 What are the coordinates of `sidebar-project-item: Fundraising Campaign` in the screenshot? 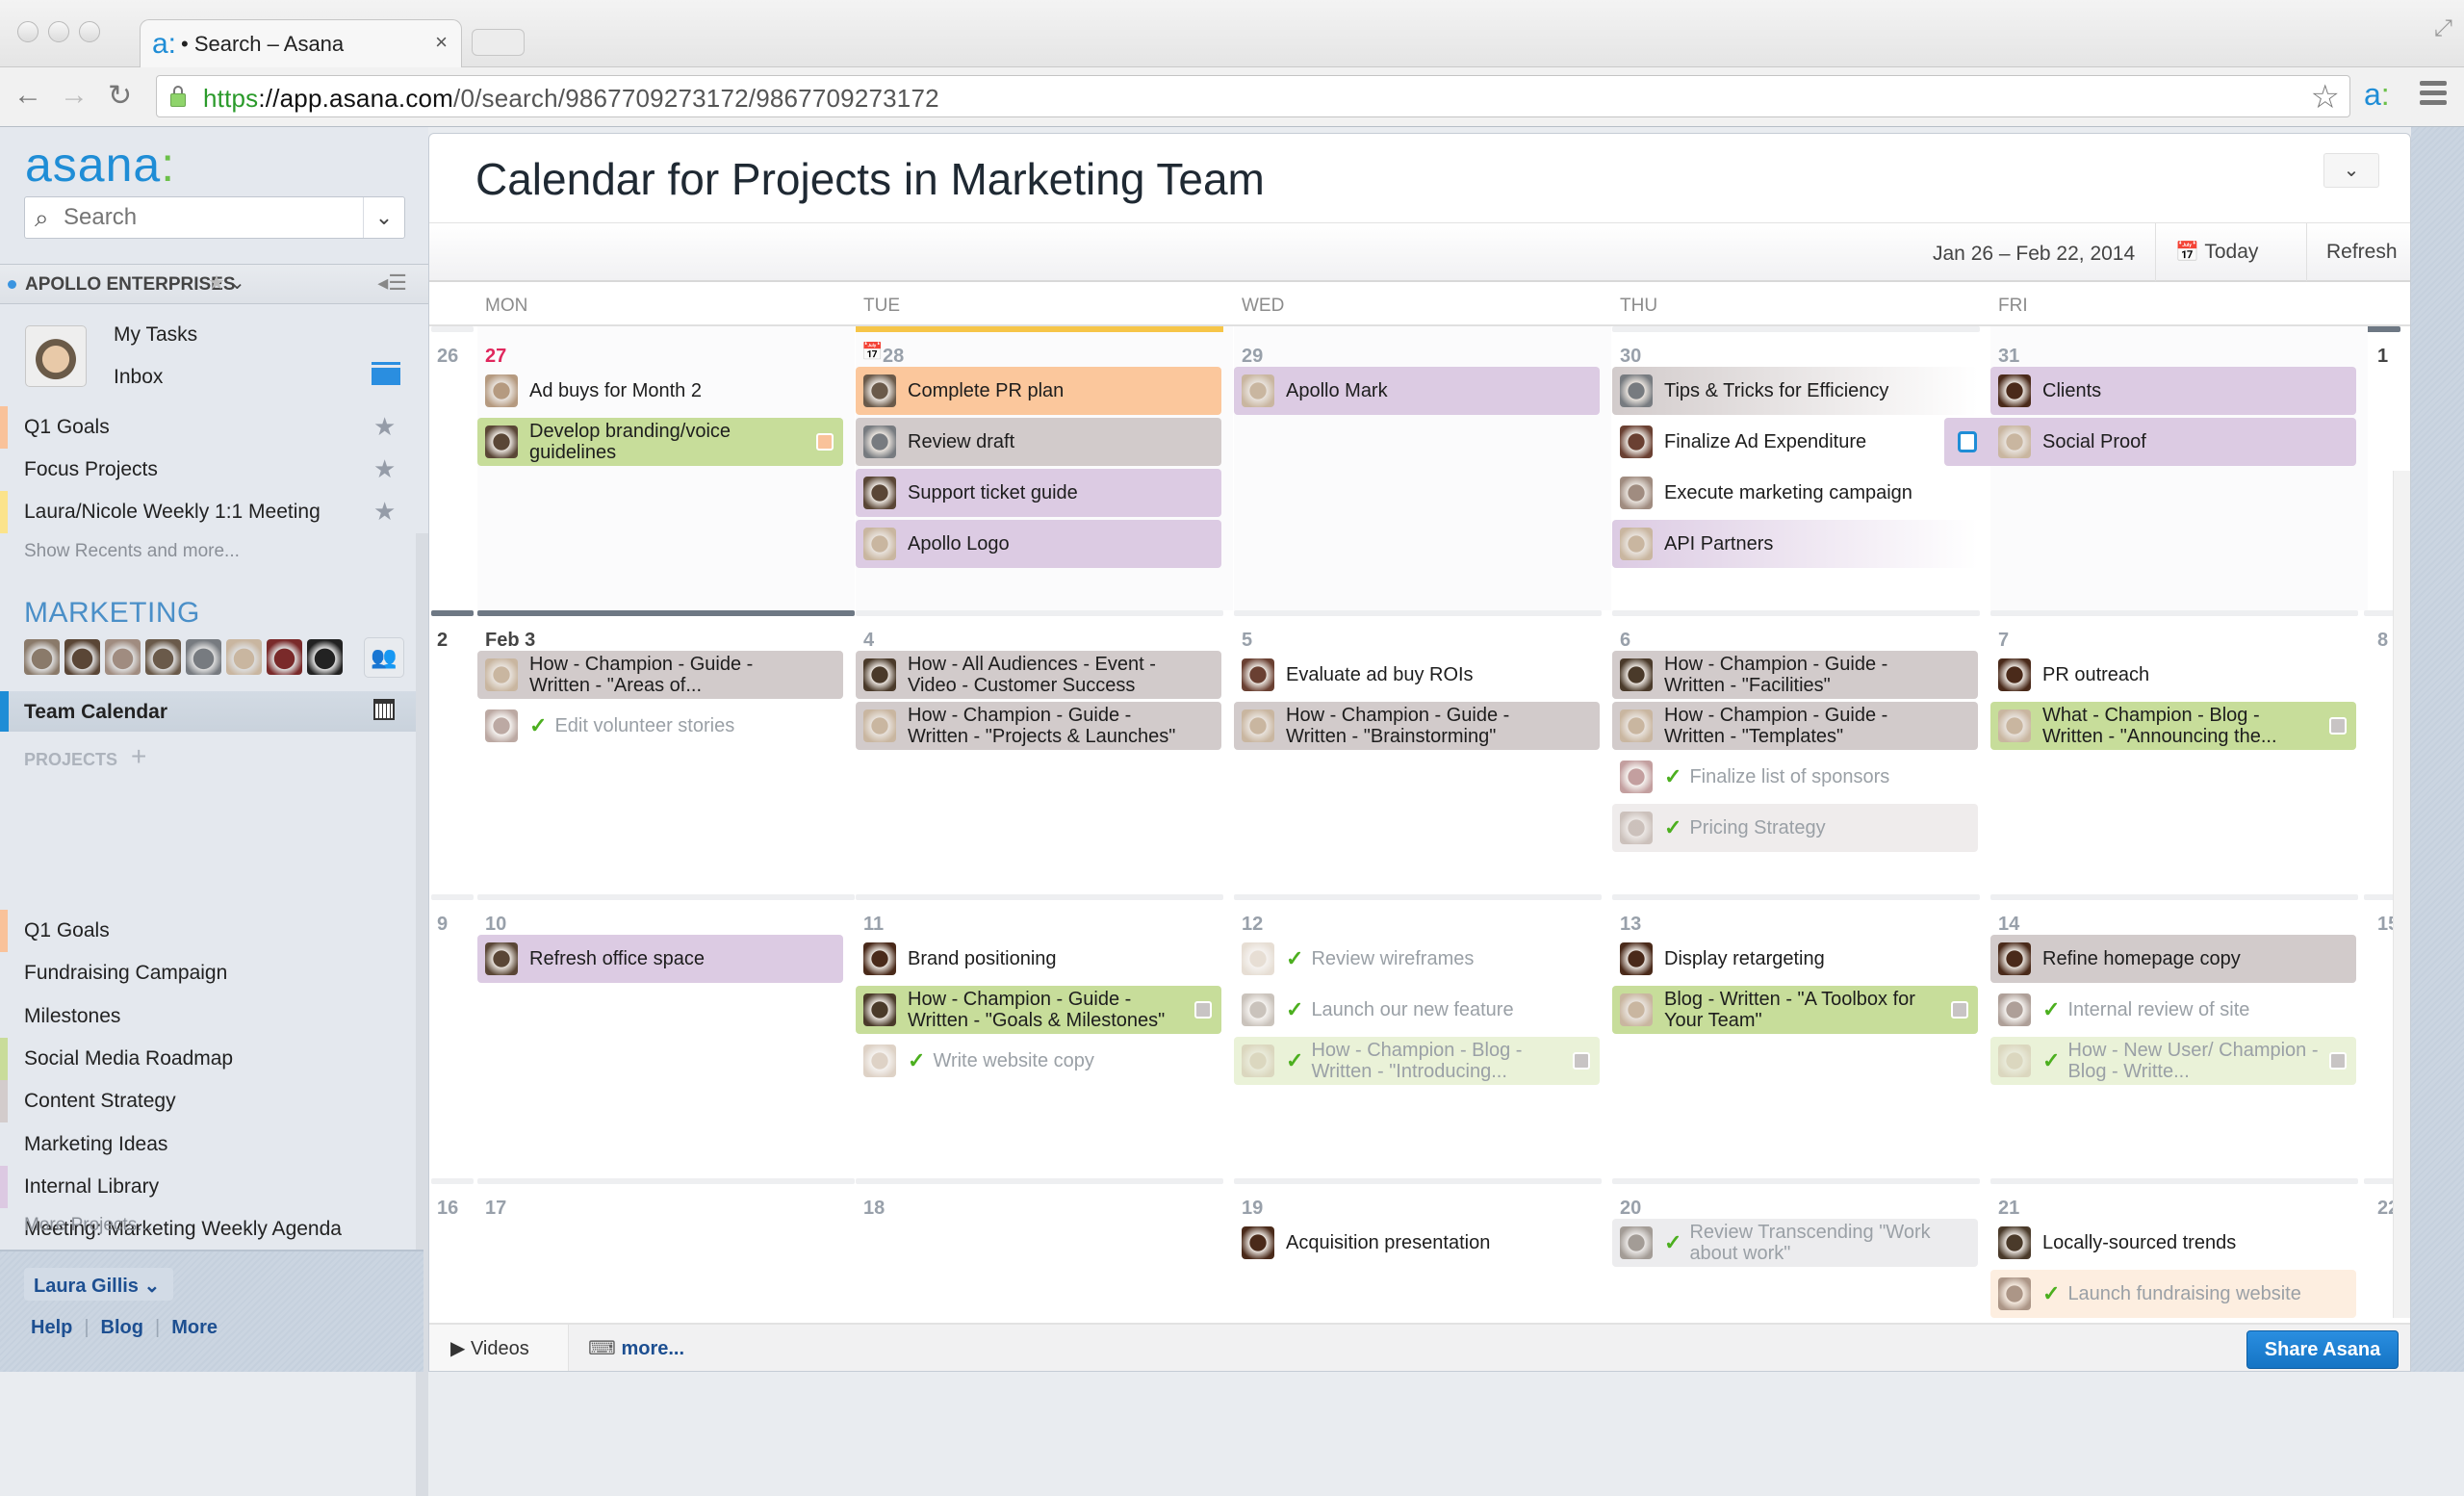 It's located at (212, 973).